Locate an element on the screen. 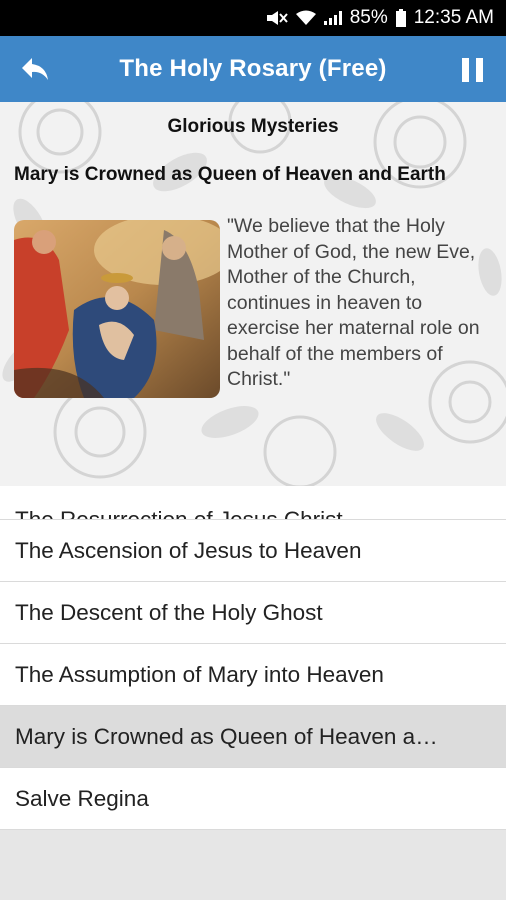 This screenshot has width=506, height=900. list-item-label: The Ascension of Jesus to Heaven is located at coordinates (188, 550).